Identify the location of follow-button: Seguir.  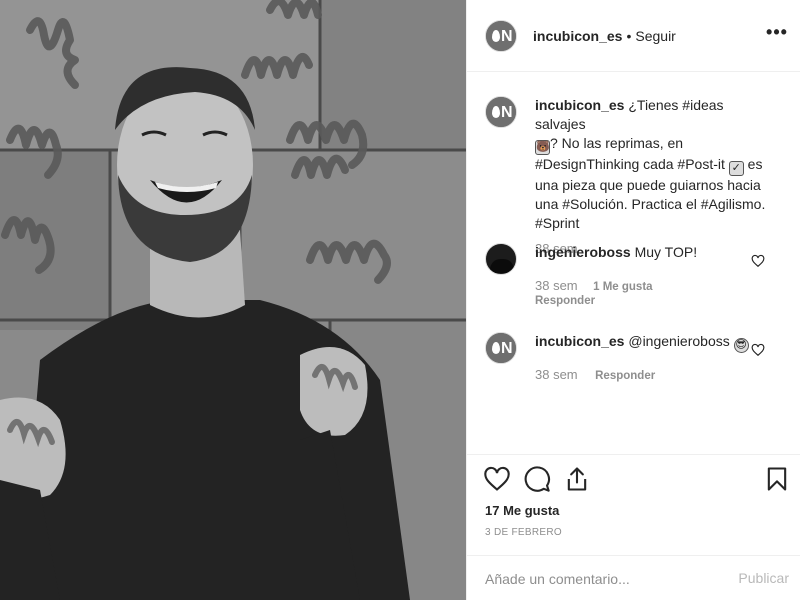
(655, 36).